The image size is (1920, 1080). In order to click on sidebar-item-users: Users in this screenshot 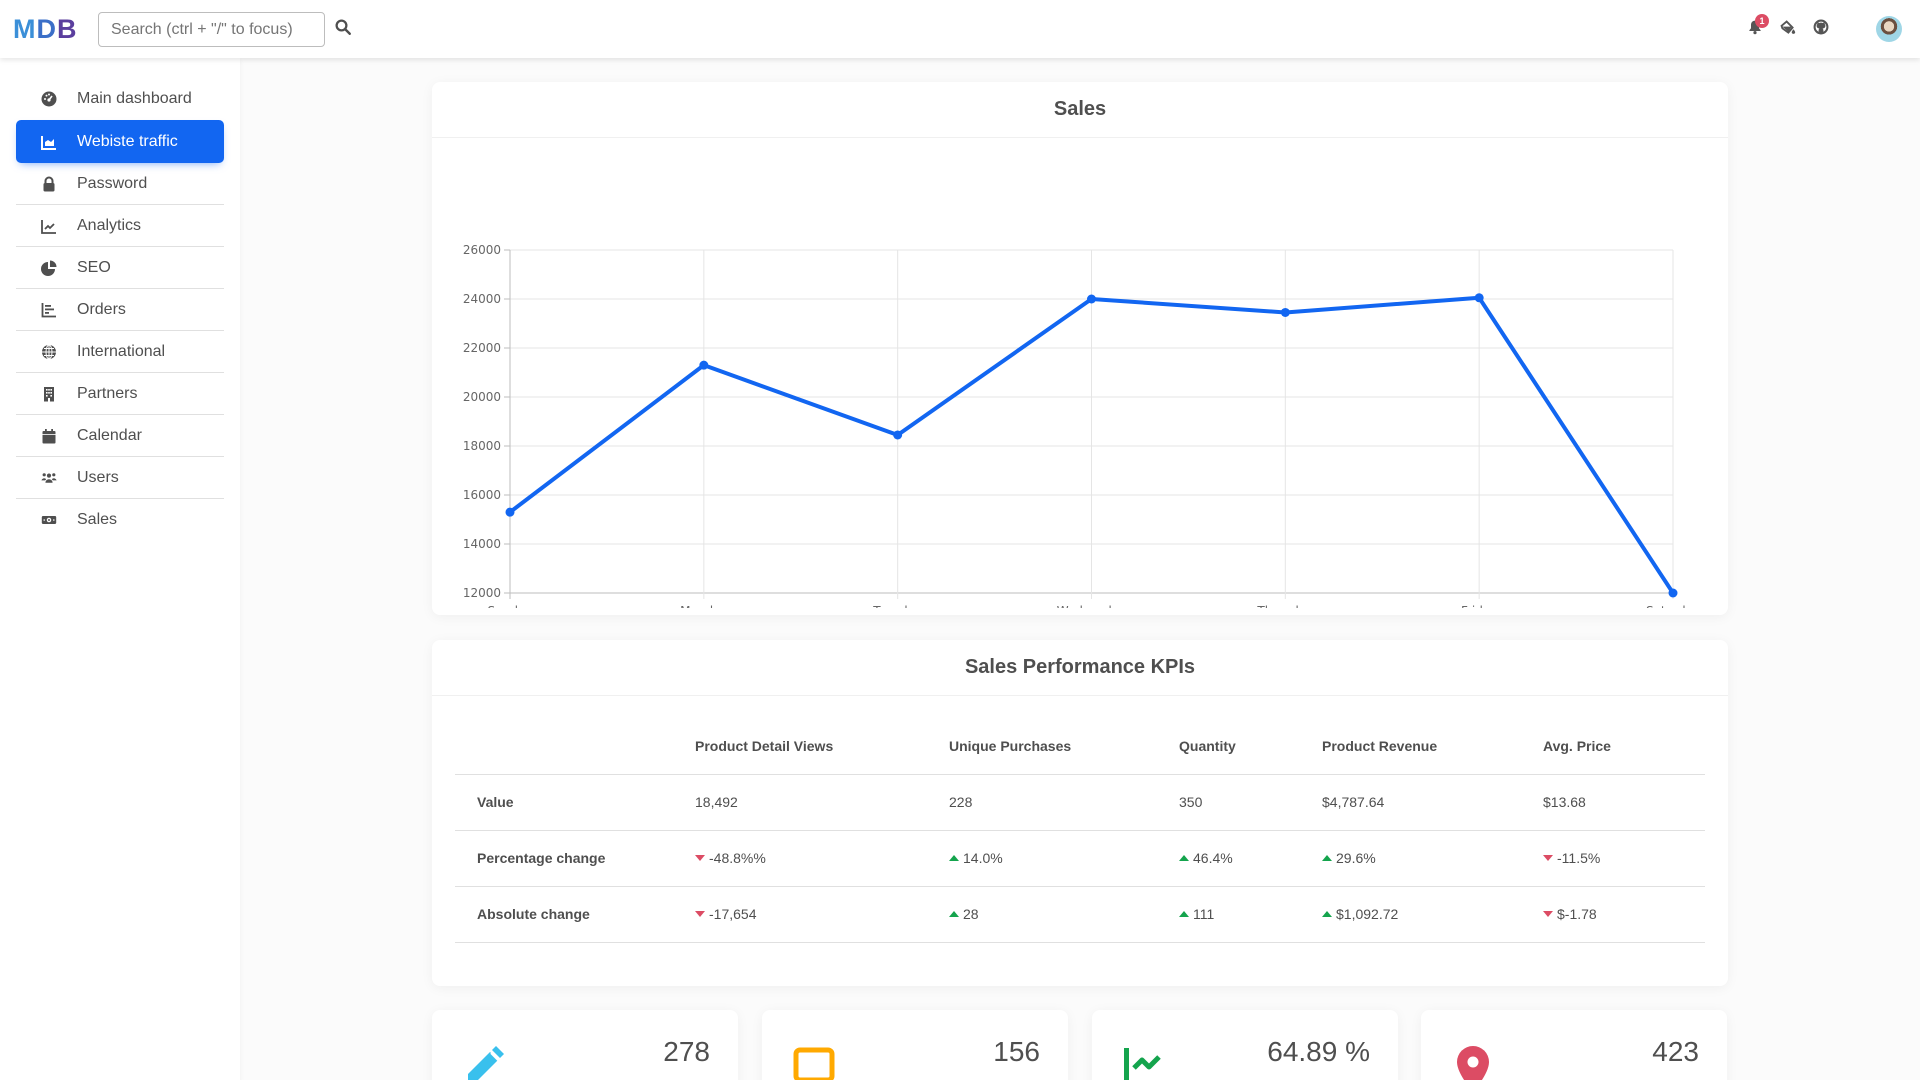, I will do `click(120, 478)`.